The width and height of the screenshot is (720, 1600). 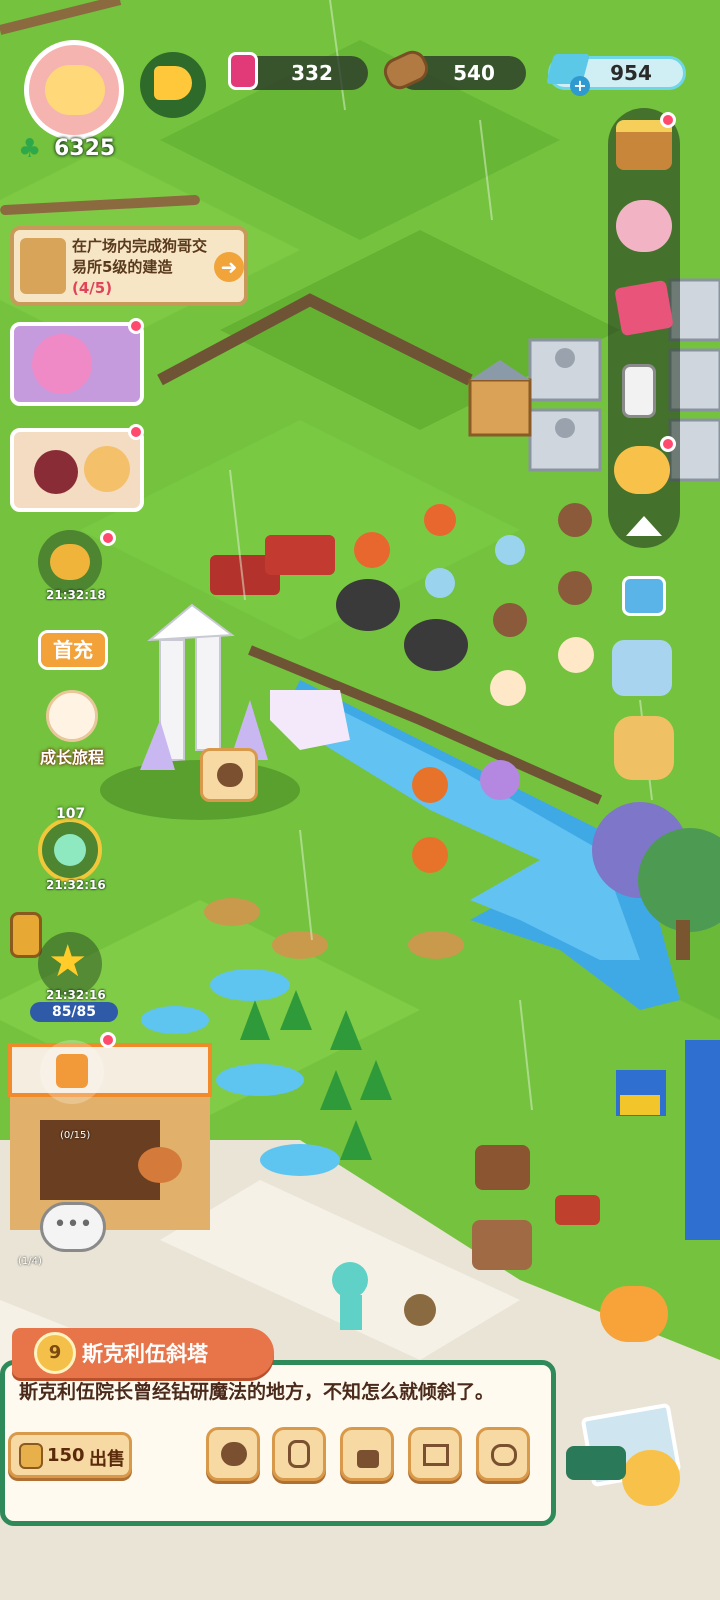 I want to click on quest-description: 在广场内完成狗哥交易所5级的建造, so click(x=140, y=256).